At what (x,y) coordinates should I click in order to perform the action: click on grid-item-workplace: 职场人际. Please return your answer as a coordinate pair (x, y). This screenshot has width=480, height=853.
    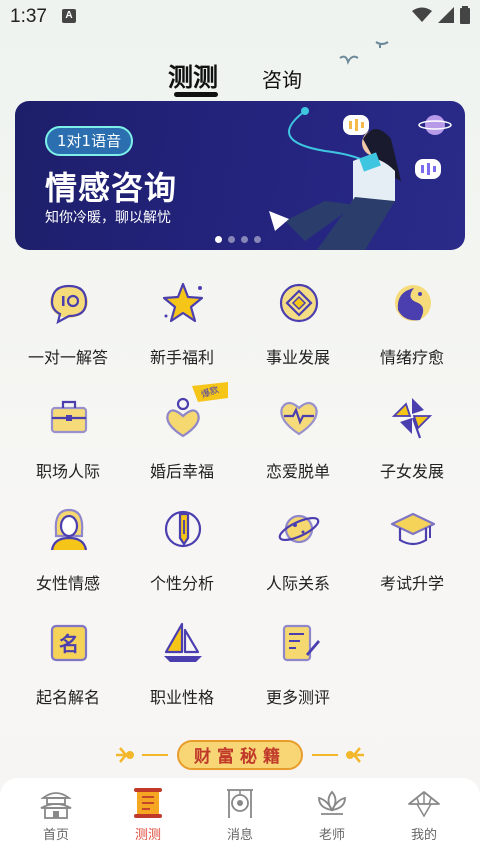
    Looking at the image, I should click on (68, 436).